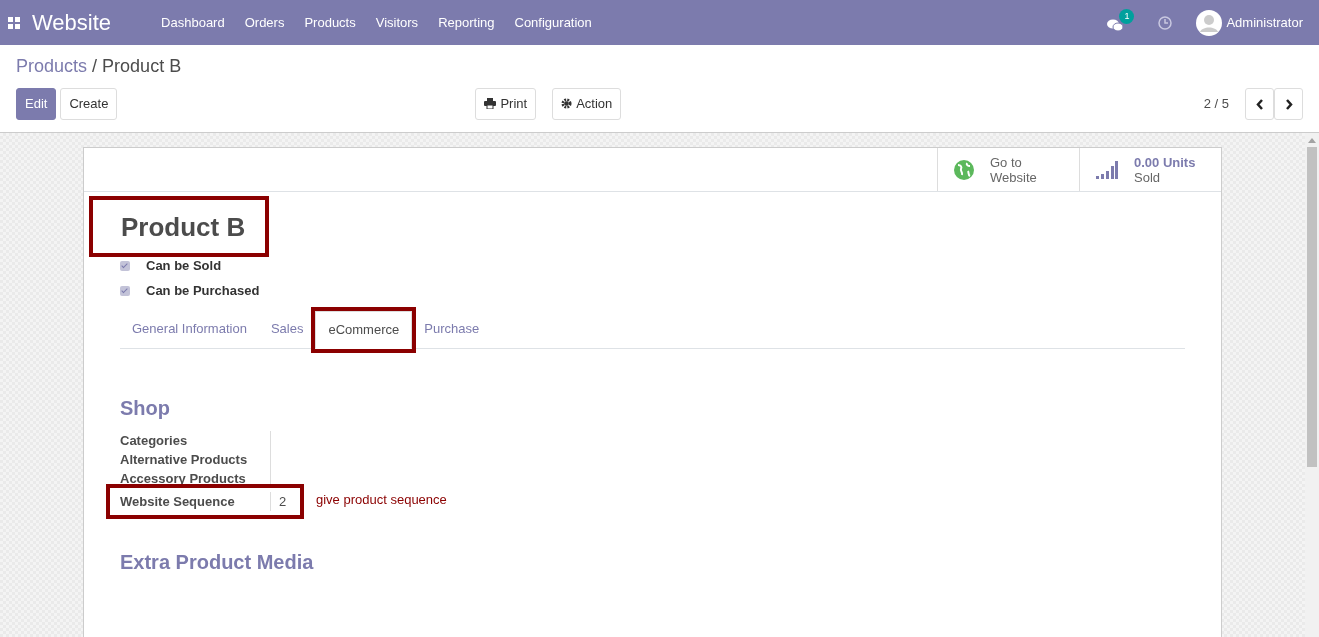 The width and height of the screenshot is (1319, 637). Describe the element at coordinates (264, 22) in the screenshot. I see `menu-item: Orders` at that location.